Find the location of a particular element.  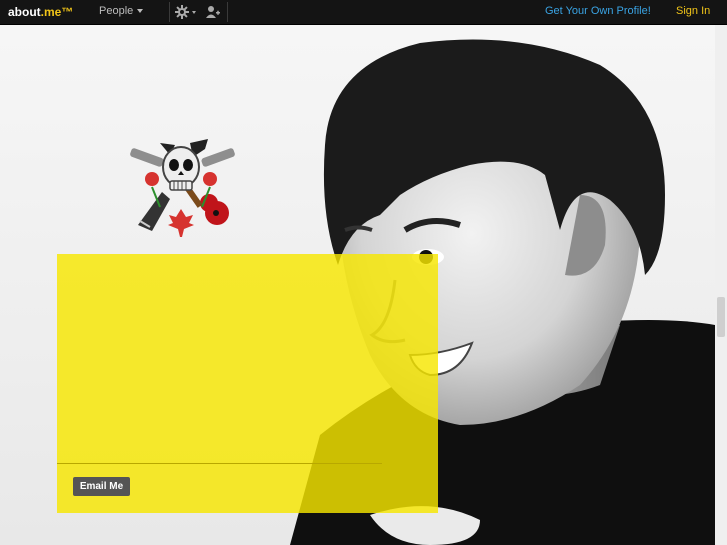

vertical-scrollbar is located at coordinates (721, 285).